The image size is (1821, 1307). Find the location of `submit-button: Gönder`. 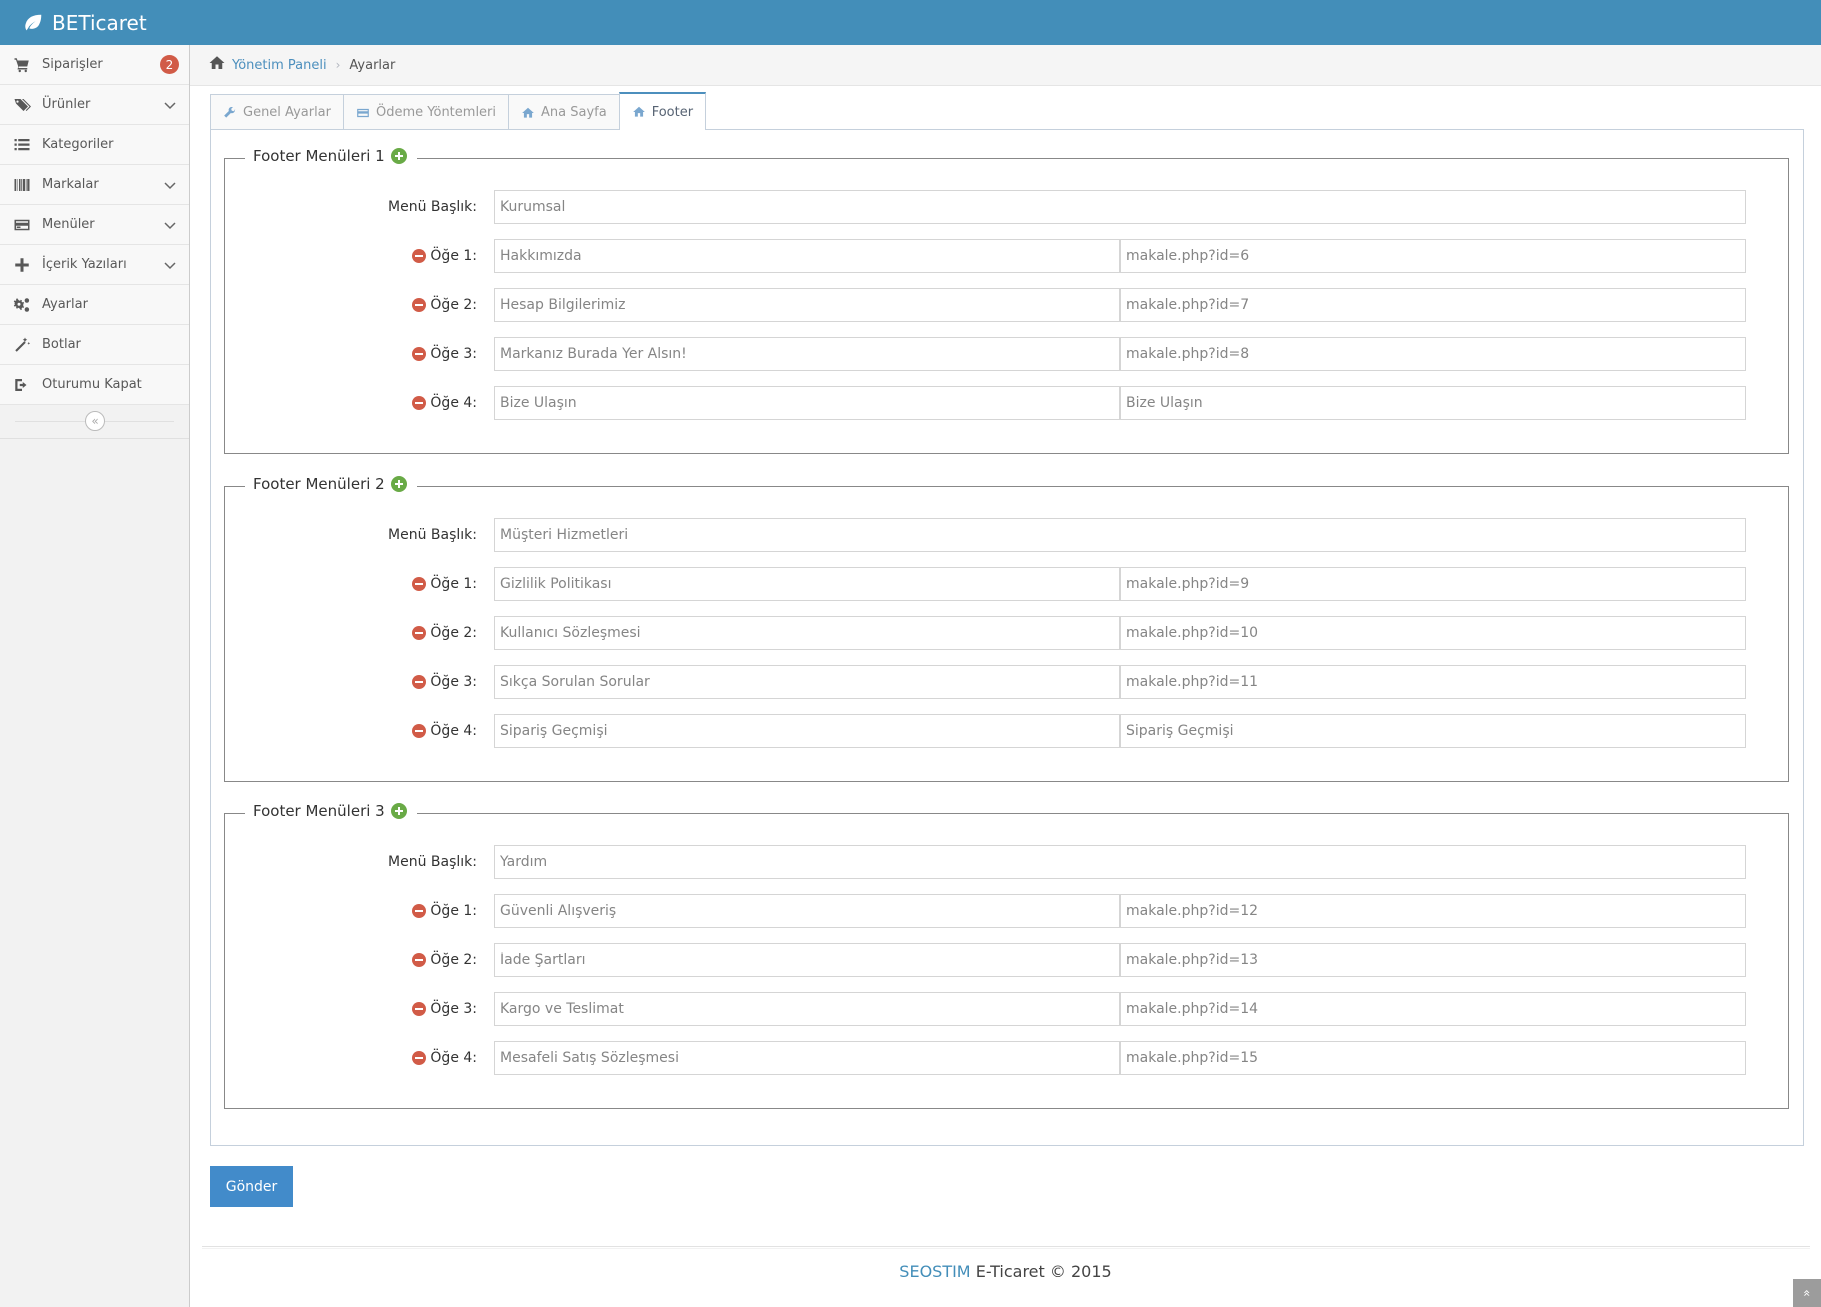

submit-button: Gönder is located at coordinates (251, 1186).